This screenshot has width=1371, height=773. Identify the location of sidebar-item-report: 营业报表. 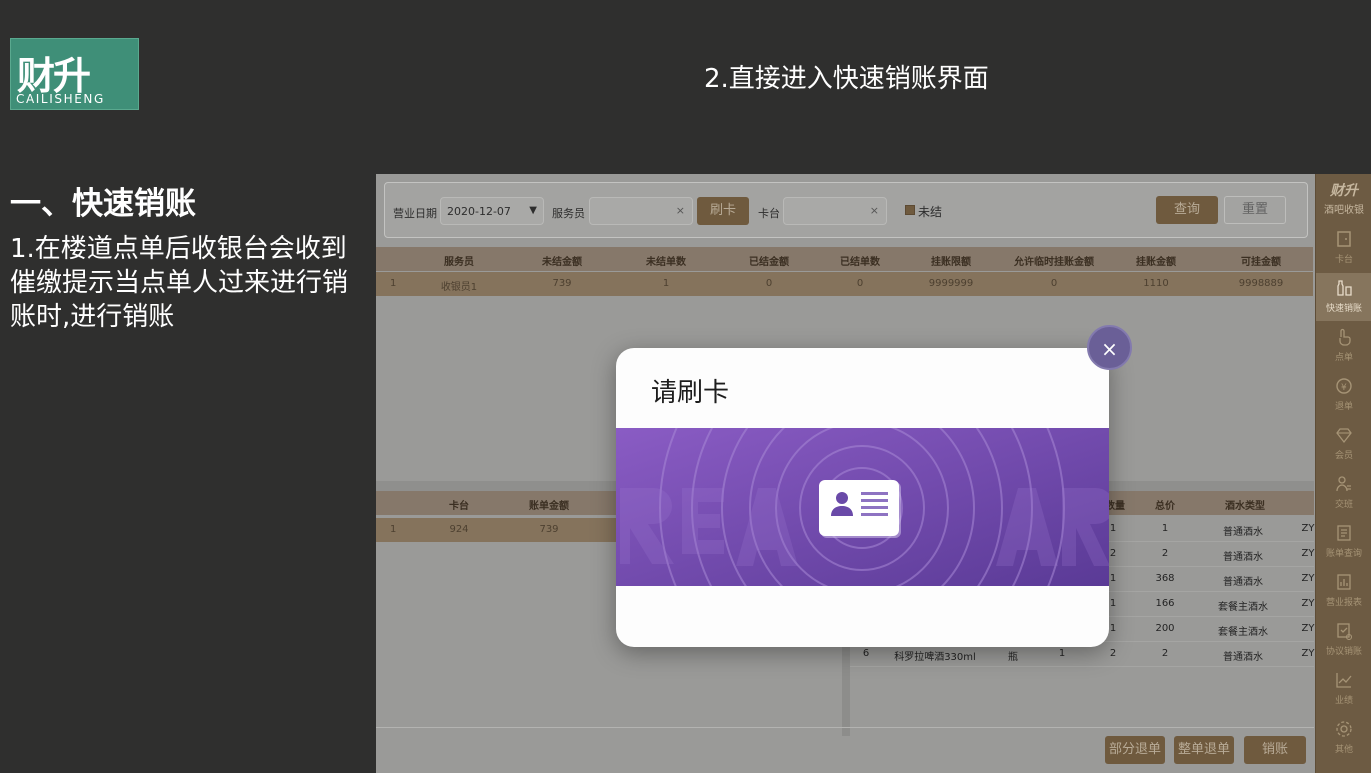
(1343, 591).